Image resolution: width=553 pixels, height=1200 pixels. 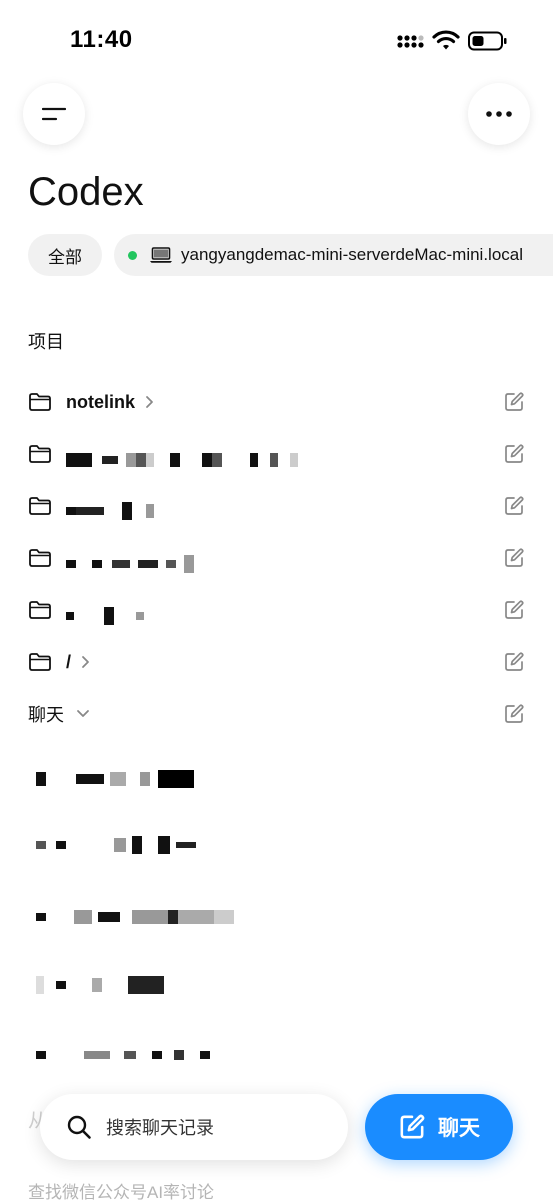 I want to click on menu-button, so click(x=54, y=114).